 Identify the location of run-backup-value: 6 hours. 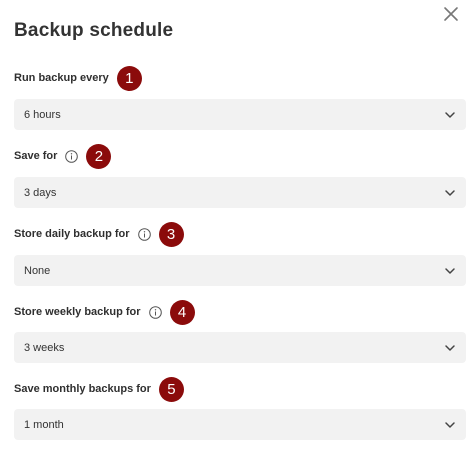
(42, 114).